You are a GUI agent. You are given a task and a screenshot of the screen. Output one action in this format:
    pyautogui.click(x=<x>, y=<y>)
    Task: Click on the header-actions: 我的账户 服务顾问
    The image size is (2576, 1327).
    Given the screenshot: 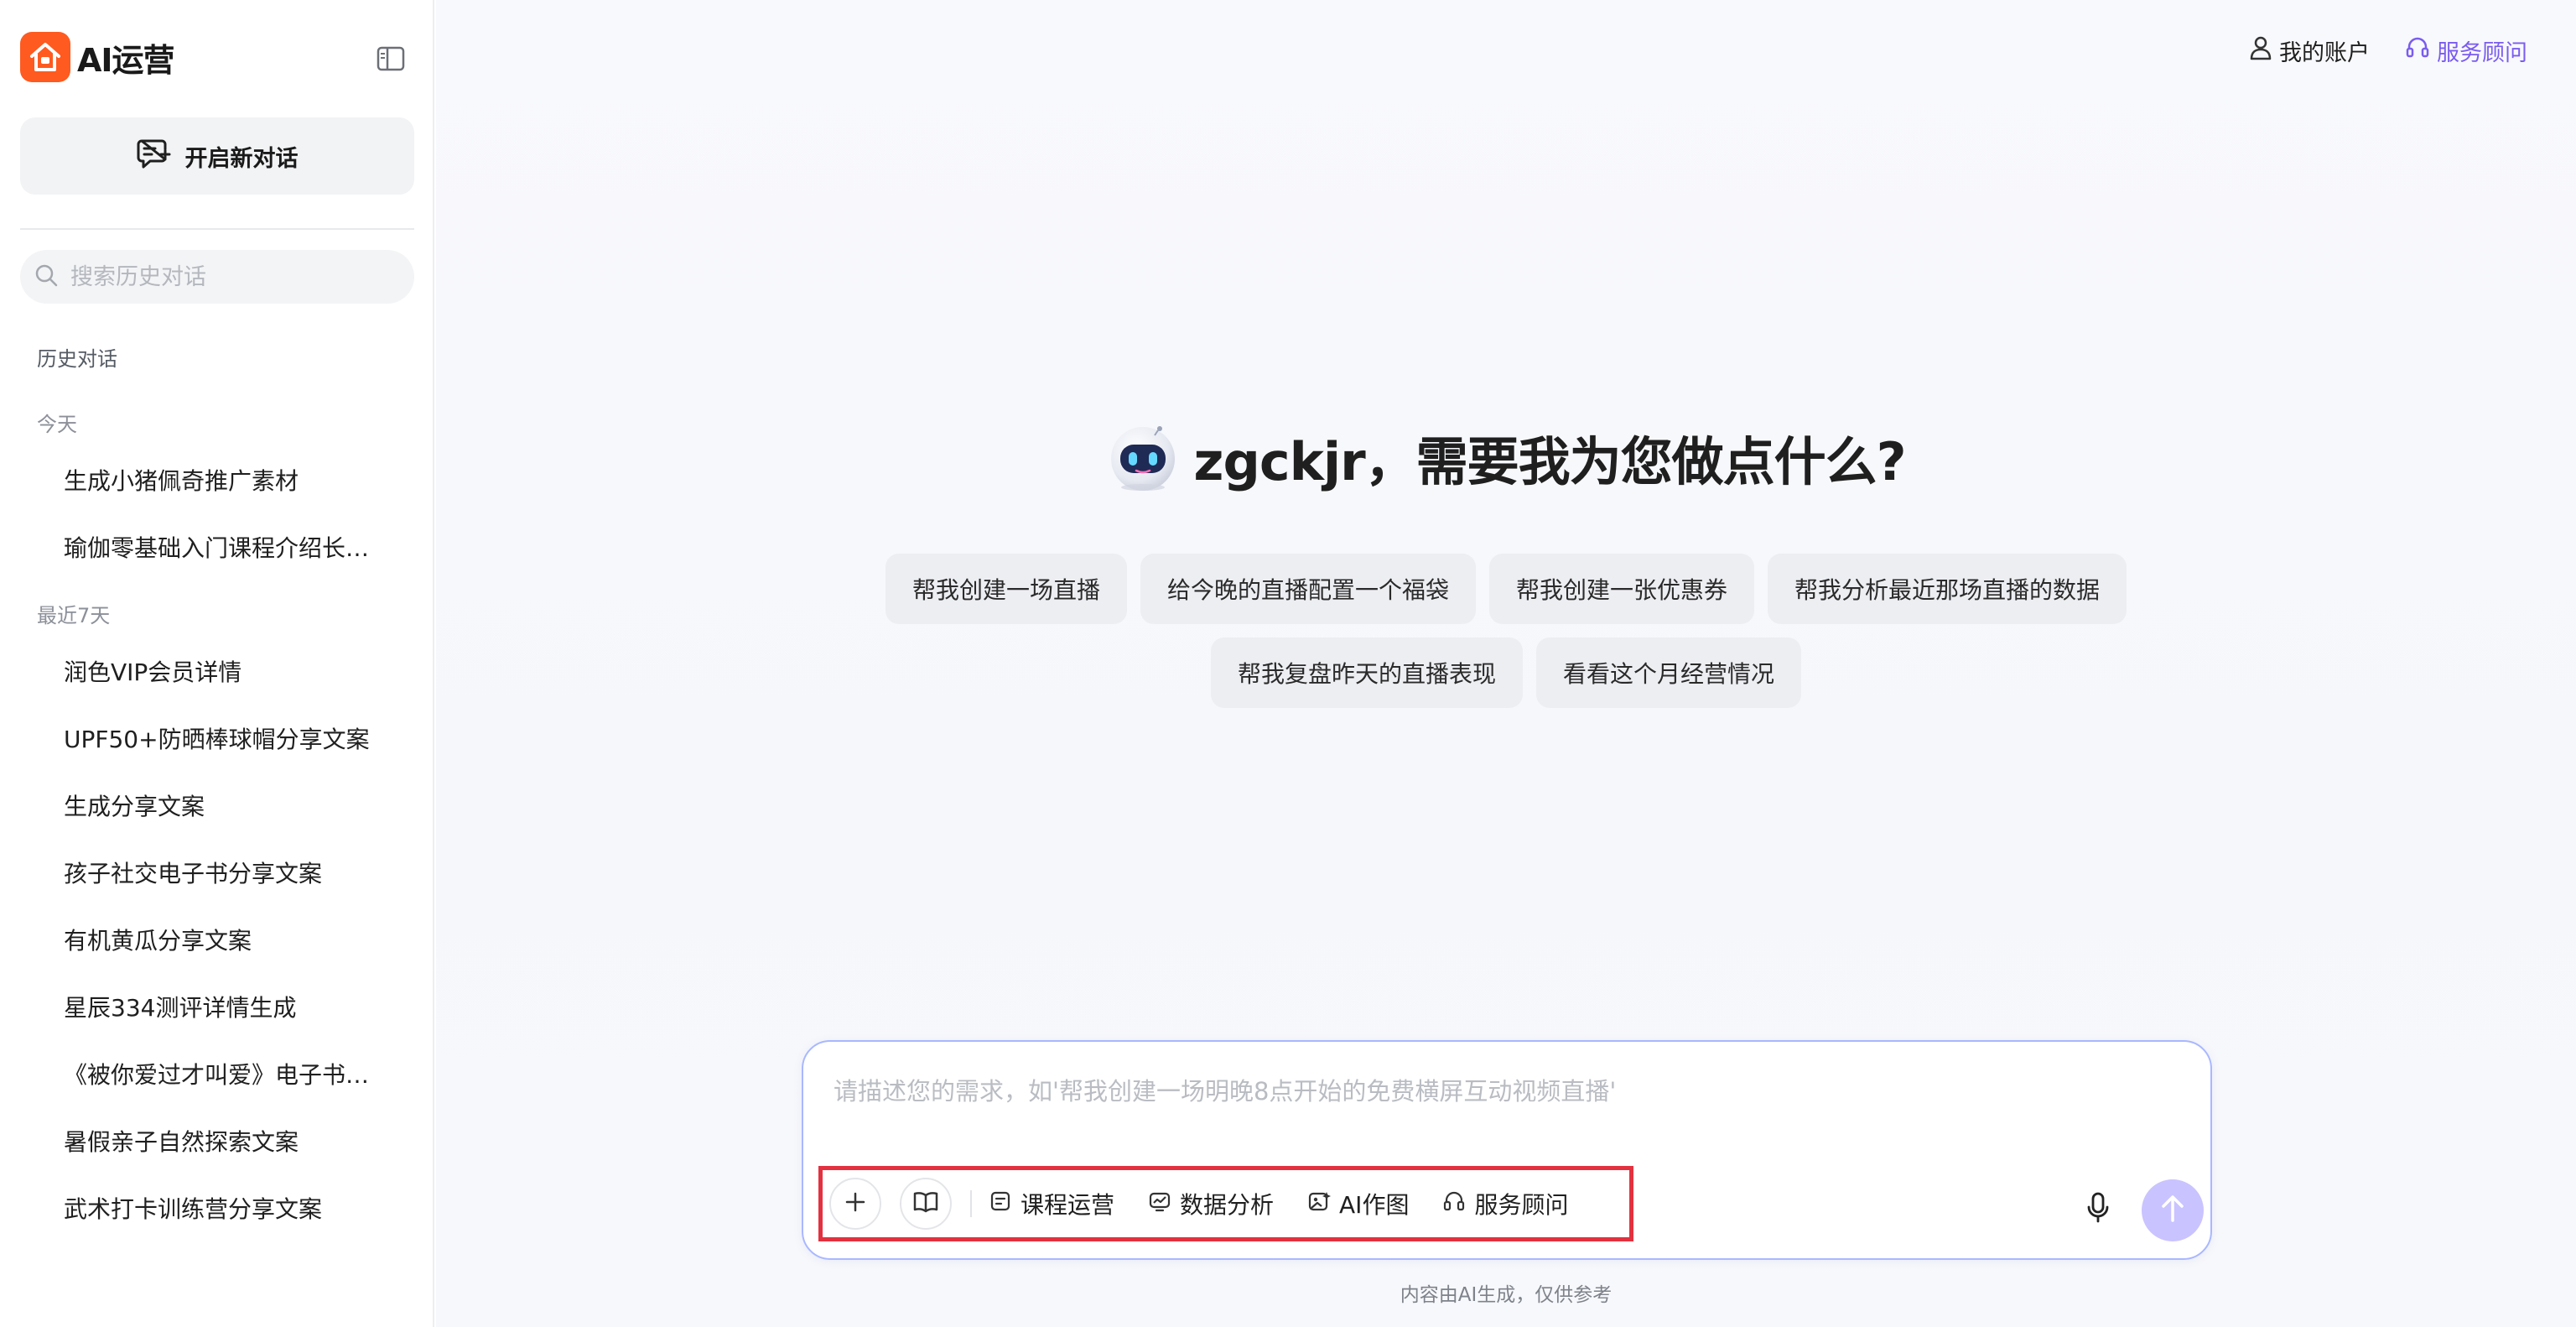 What is the action you would take?
    pyautogui.click(x=2388, y=50)
    